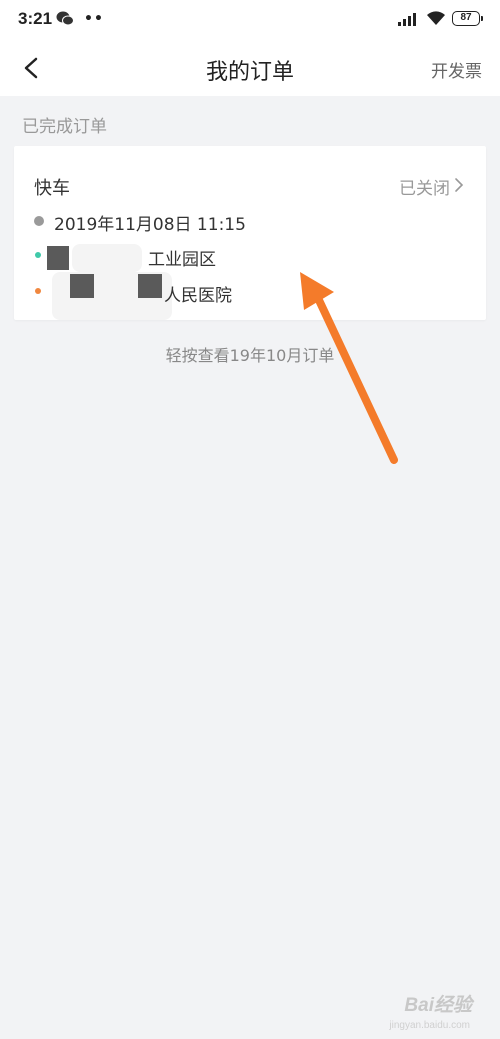  What do you see at coordinates (249, 72) in the screenshot?
I see `page-title: 我的订单` at bounding box center [249, 72].